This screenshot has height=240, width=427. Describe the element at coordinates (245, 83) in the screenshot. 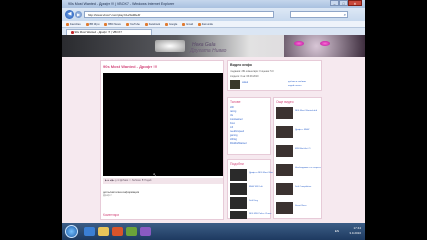

I see `uploader-name: valtek` at that location.